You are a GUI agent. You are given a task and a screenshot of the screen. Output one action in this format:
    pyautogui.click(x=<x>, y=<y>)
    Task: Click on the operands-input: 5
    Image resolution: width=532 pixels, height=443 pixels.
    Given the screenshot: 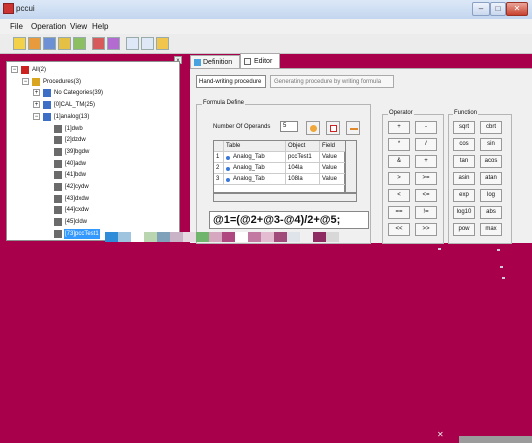 What is the action you would take?
    pyautogui.click(x=289, y=126)
    